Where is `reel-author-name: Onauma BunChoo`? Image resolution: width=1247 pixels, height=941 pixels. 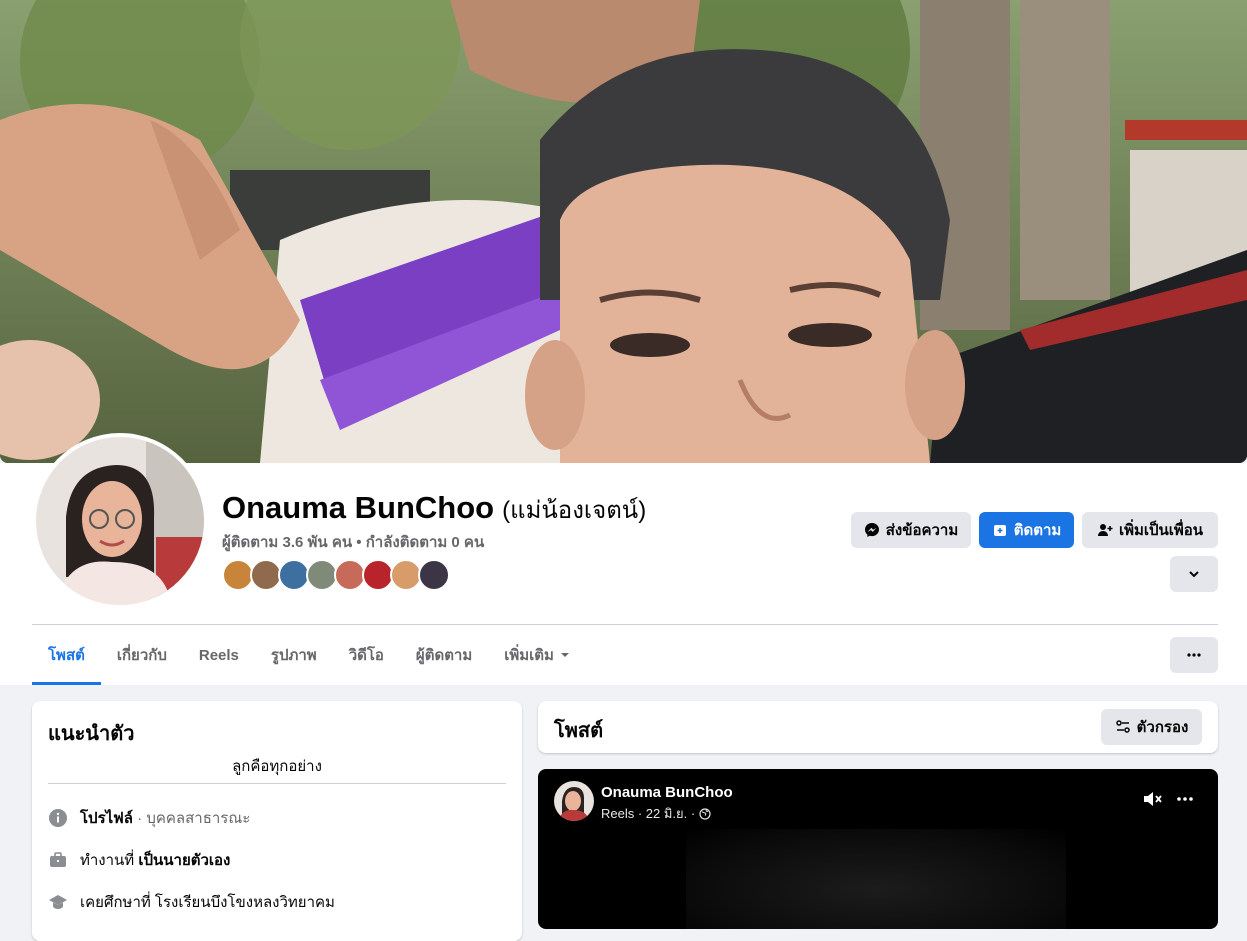 reel-author-name: Onauma BunChoo is located at coordinates (667, 792).